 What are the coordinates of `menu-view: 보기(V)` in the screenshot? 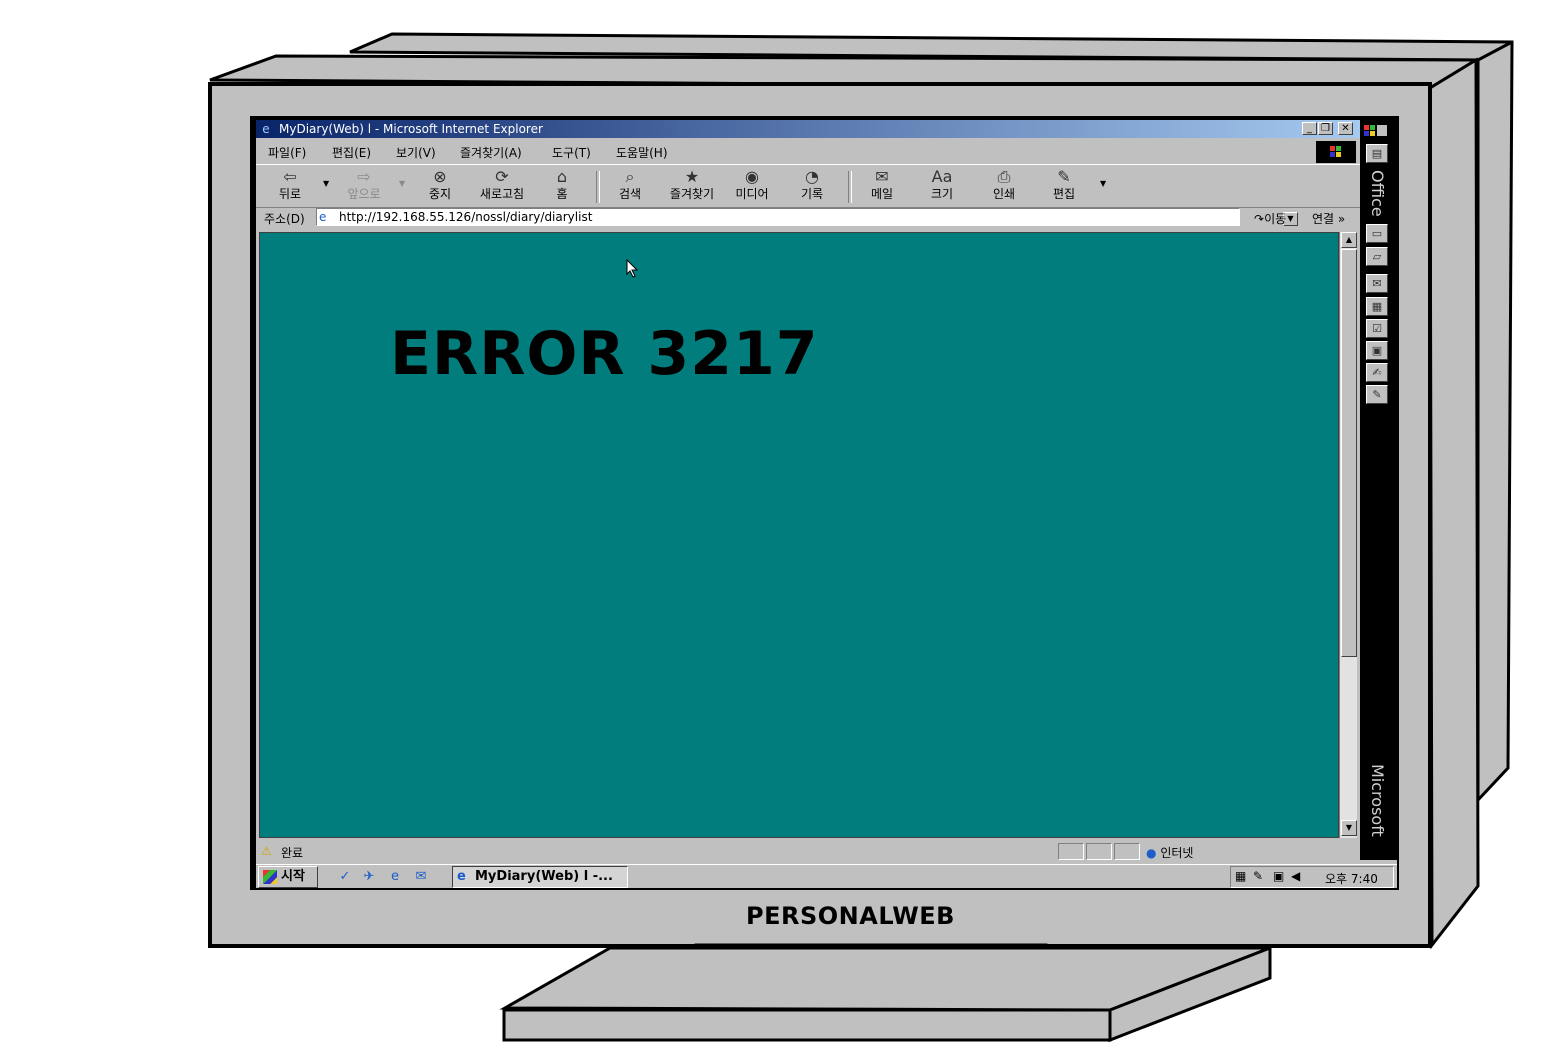 It's located at (416, 152).